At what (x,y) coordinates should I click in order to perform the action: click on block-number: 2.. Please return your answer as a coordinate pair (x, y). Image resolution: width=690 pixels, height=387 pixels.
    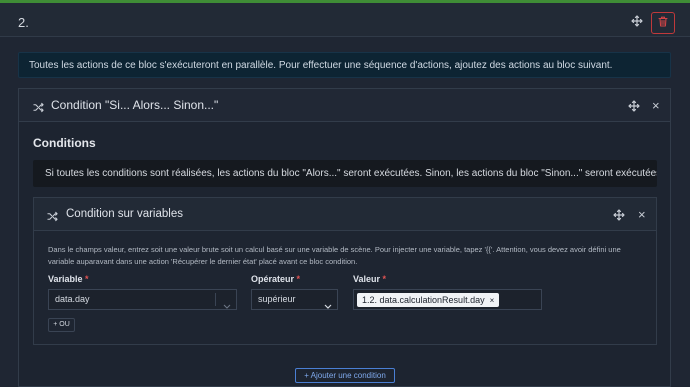
    Looking at the image, I should click on (23, 22).